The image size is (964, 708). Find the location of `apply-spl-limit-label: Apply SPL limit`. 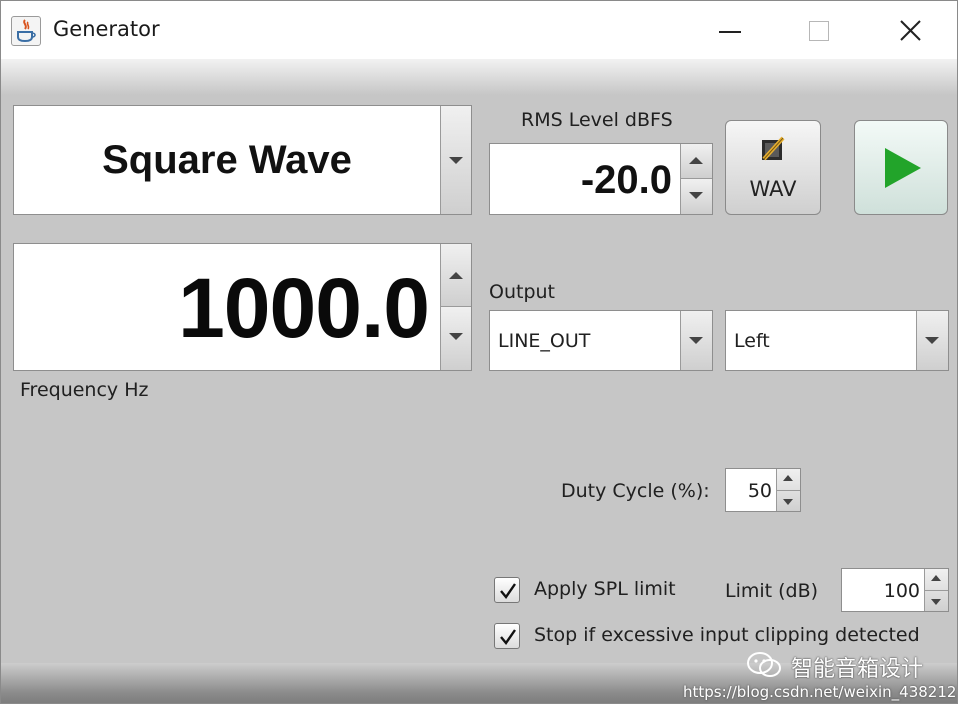

apply-spl-limit-label: Apply SPL limit is located at coordinates (605, 589).